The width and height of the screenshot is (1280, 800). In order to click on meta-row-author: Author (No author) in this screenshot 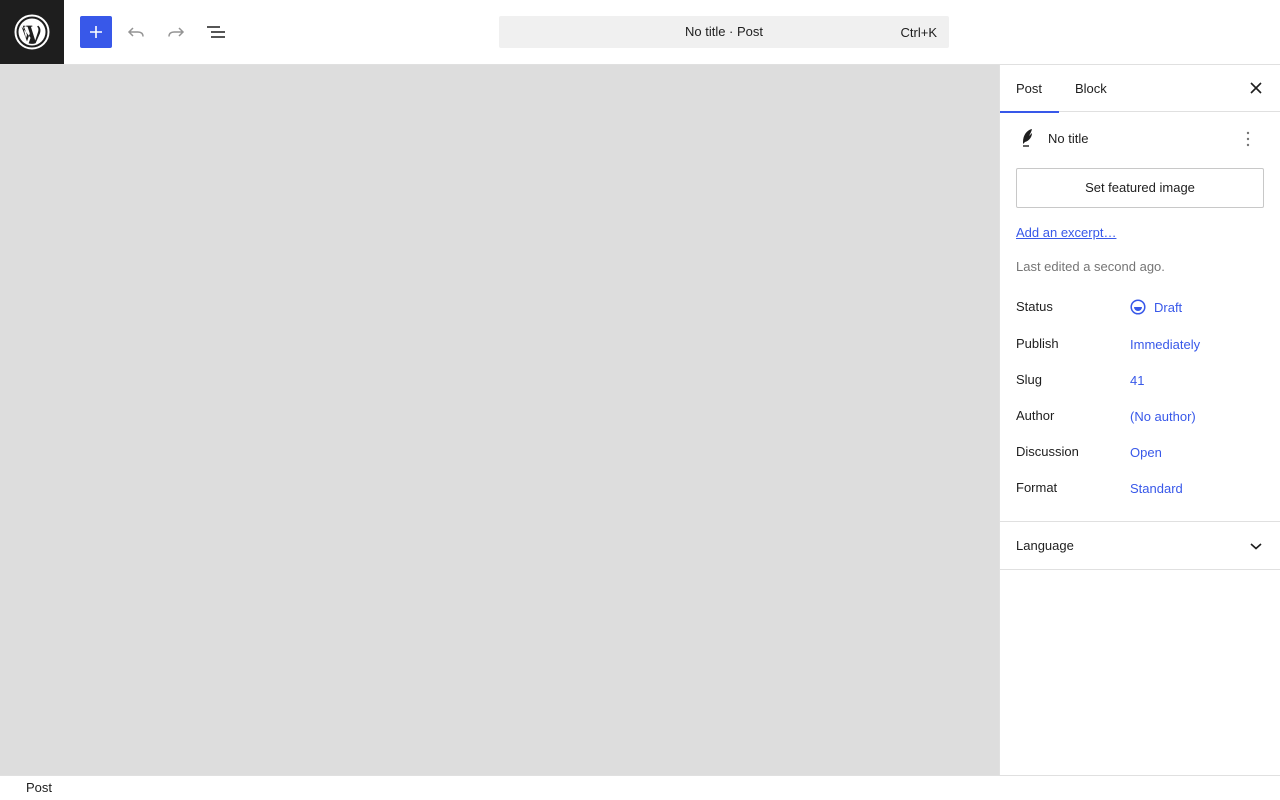, I will do `click(1140, 420)`.